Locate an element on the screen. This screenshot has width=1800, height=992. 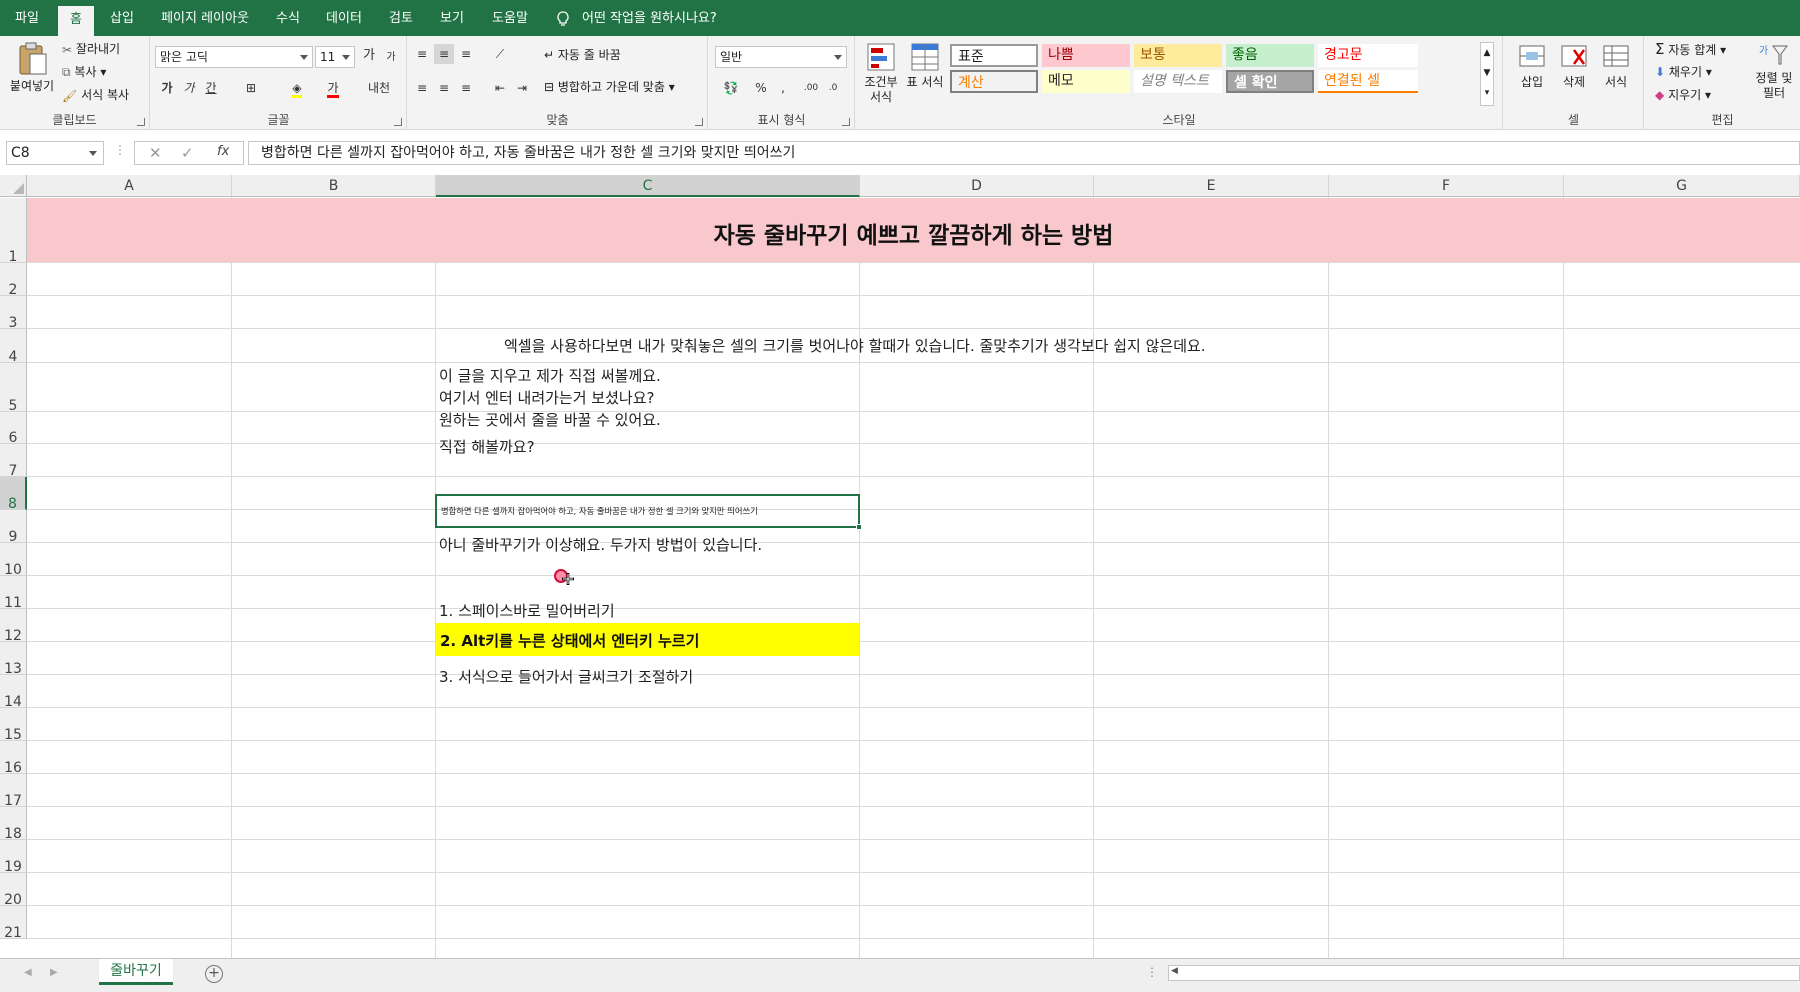
cancel-icon: ✕ is located at coordinates (155, 153).